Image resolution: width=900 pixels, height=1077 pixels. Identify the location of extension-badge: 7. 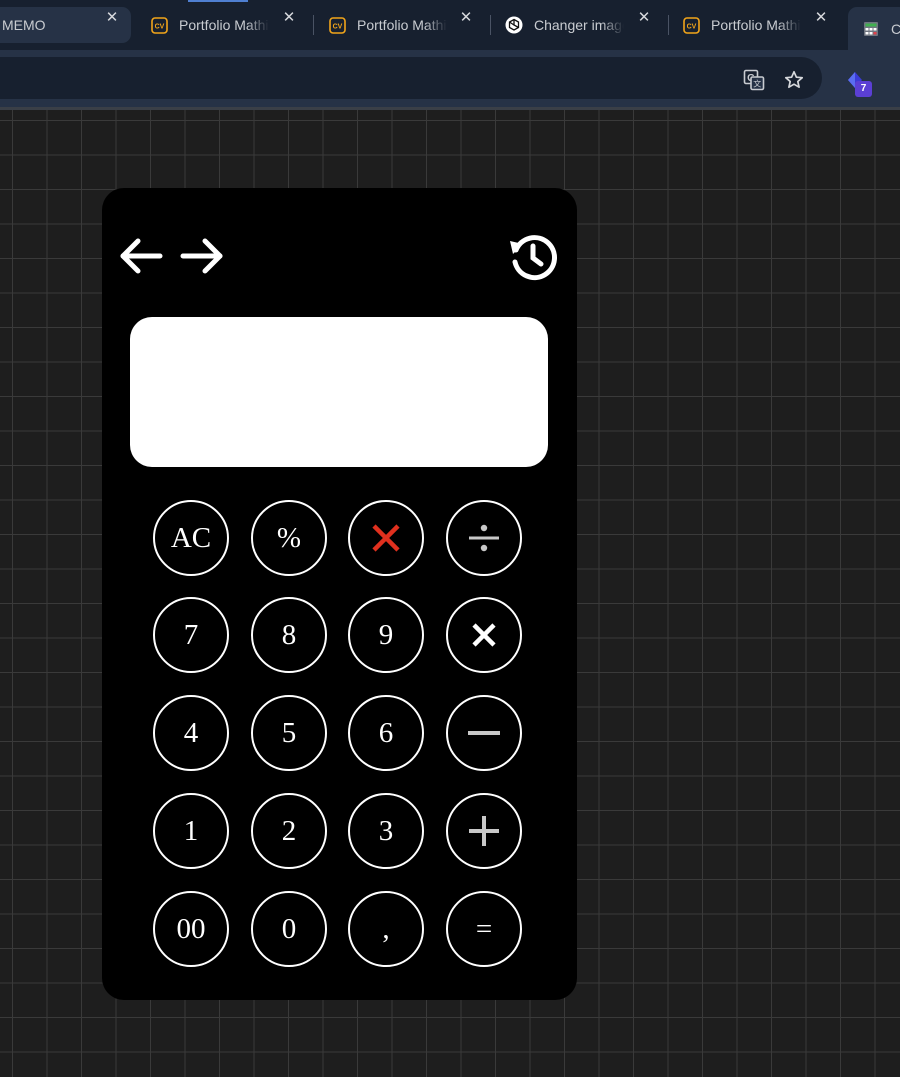
(863, 89).